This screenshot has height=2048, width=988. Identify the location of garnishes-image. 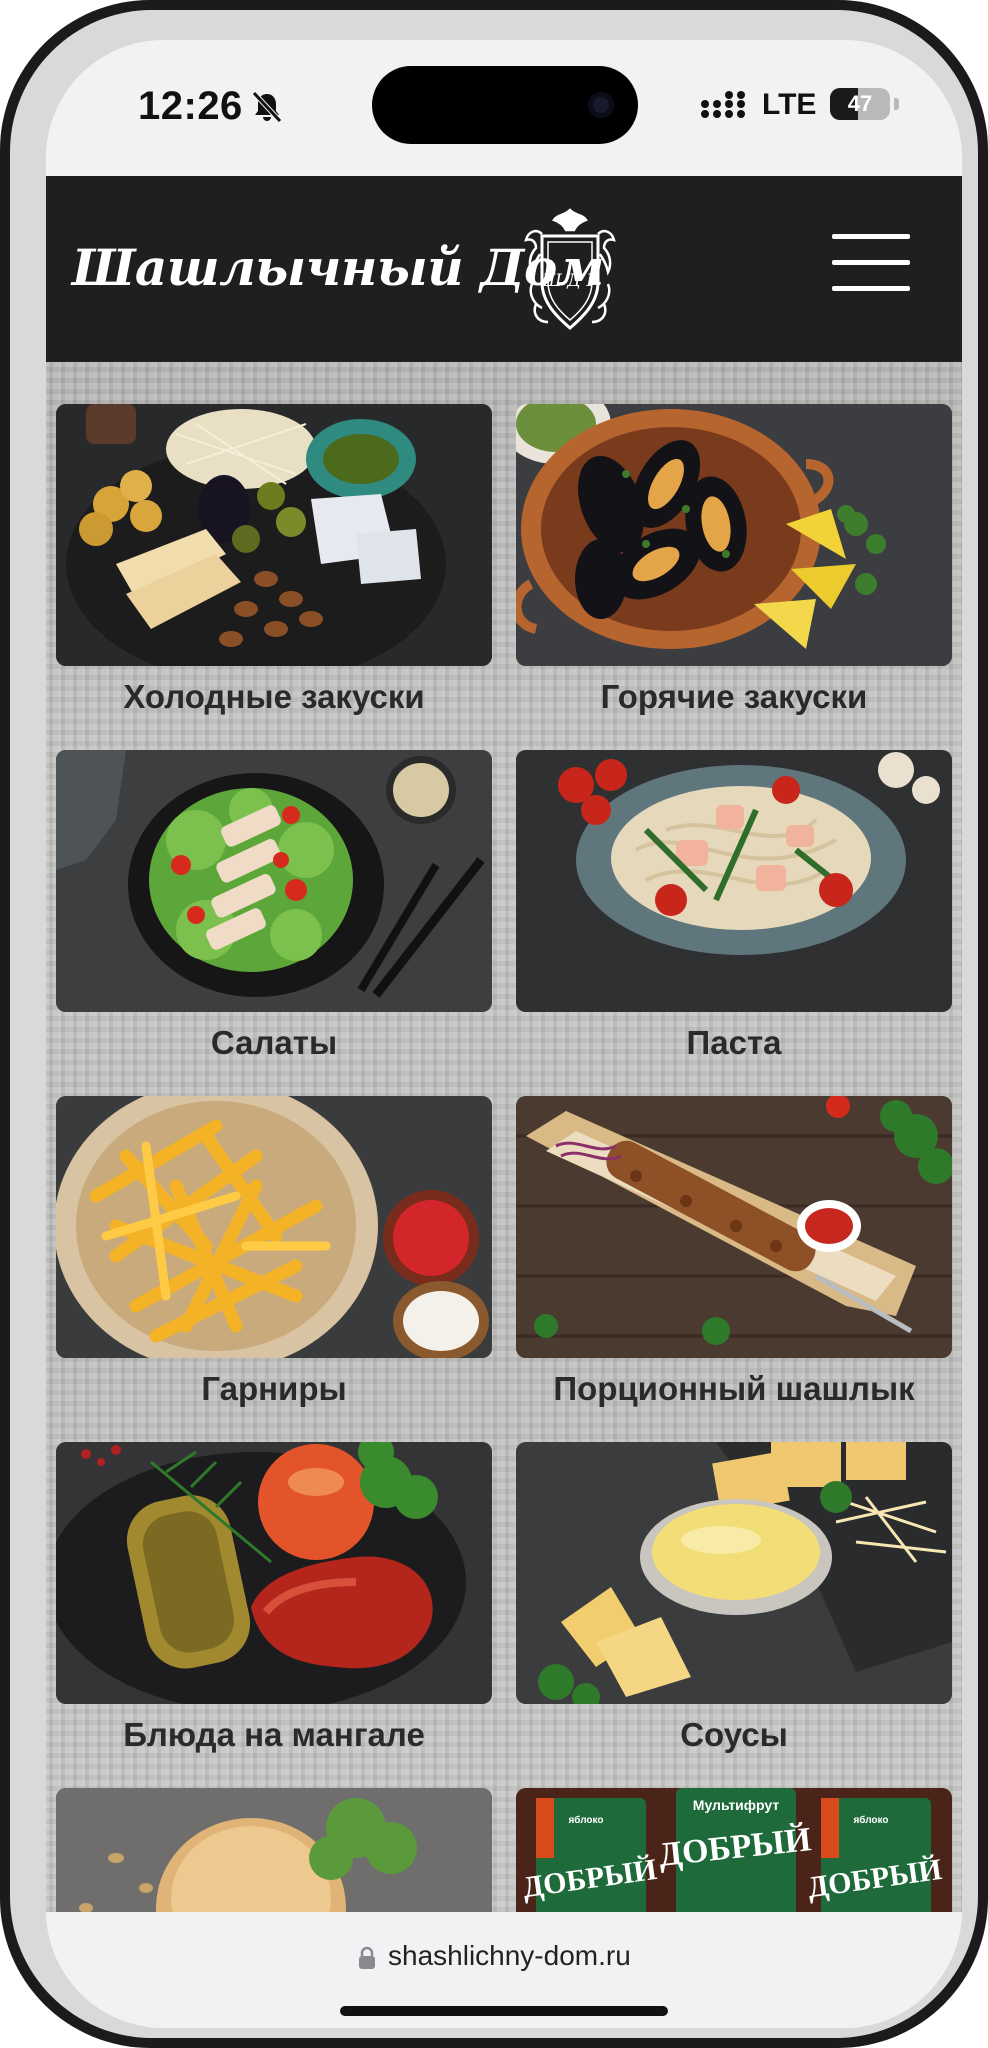
(274, 1227).